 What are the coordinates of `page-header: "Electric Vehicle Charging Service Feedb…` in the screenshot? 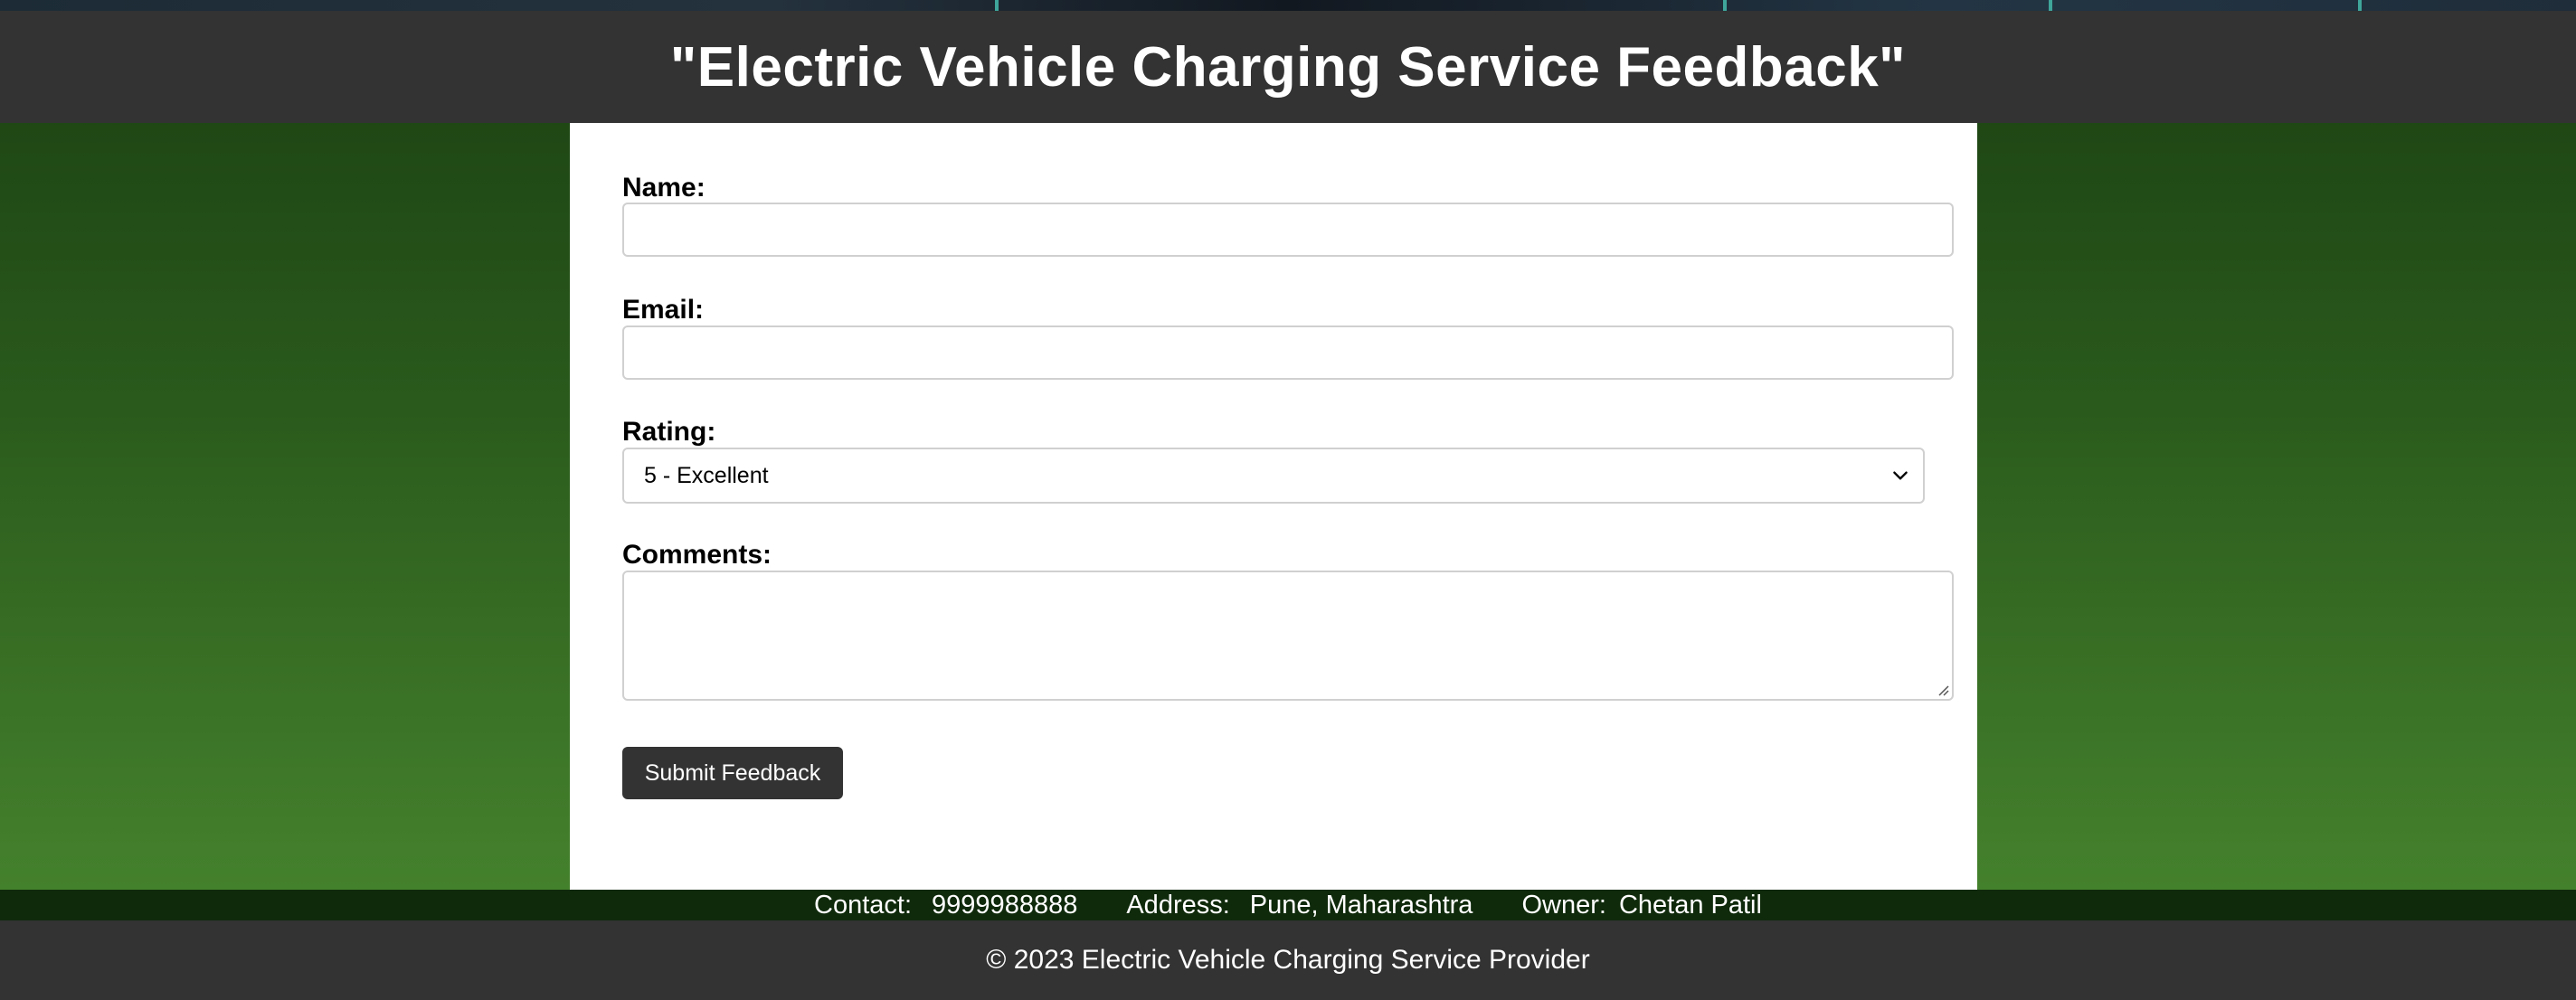 It's located at (1288, 67).